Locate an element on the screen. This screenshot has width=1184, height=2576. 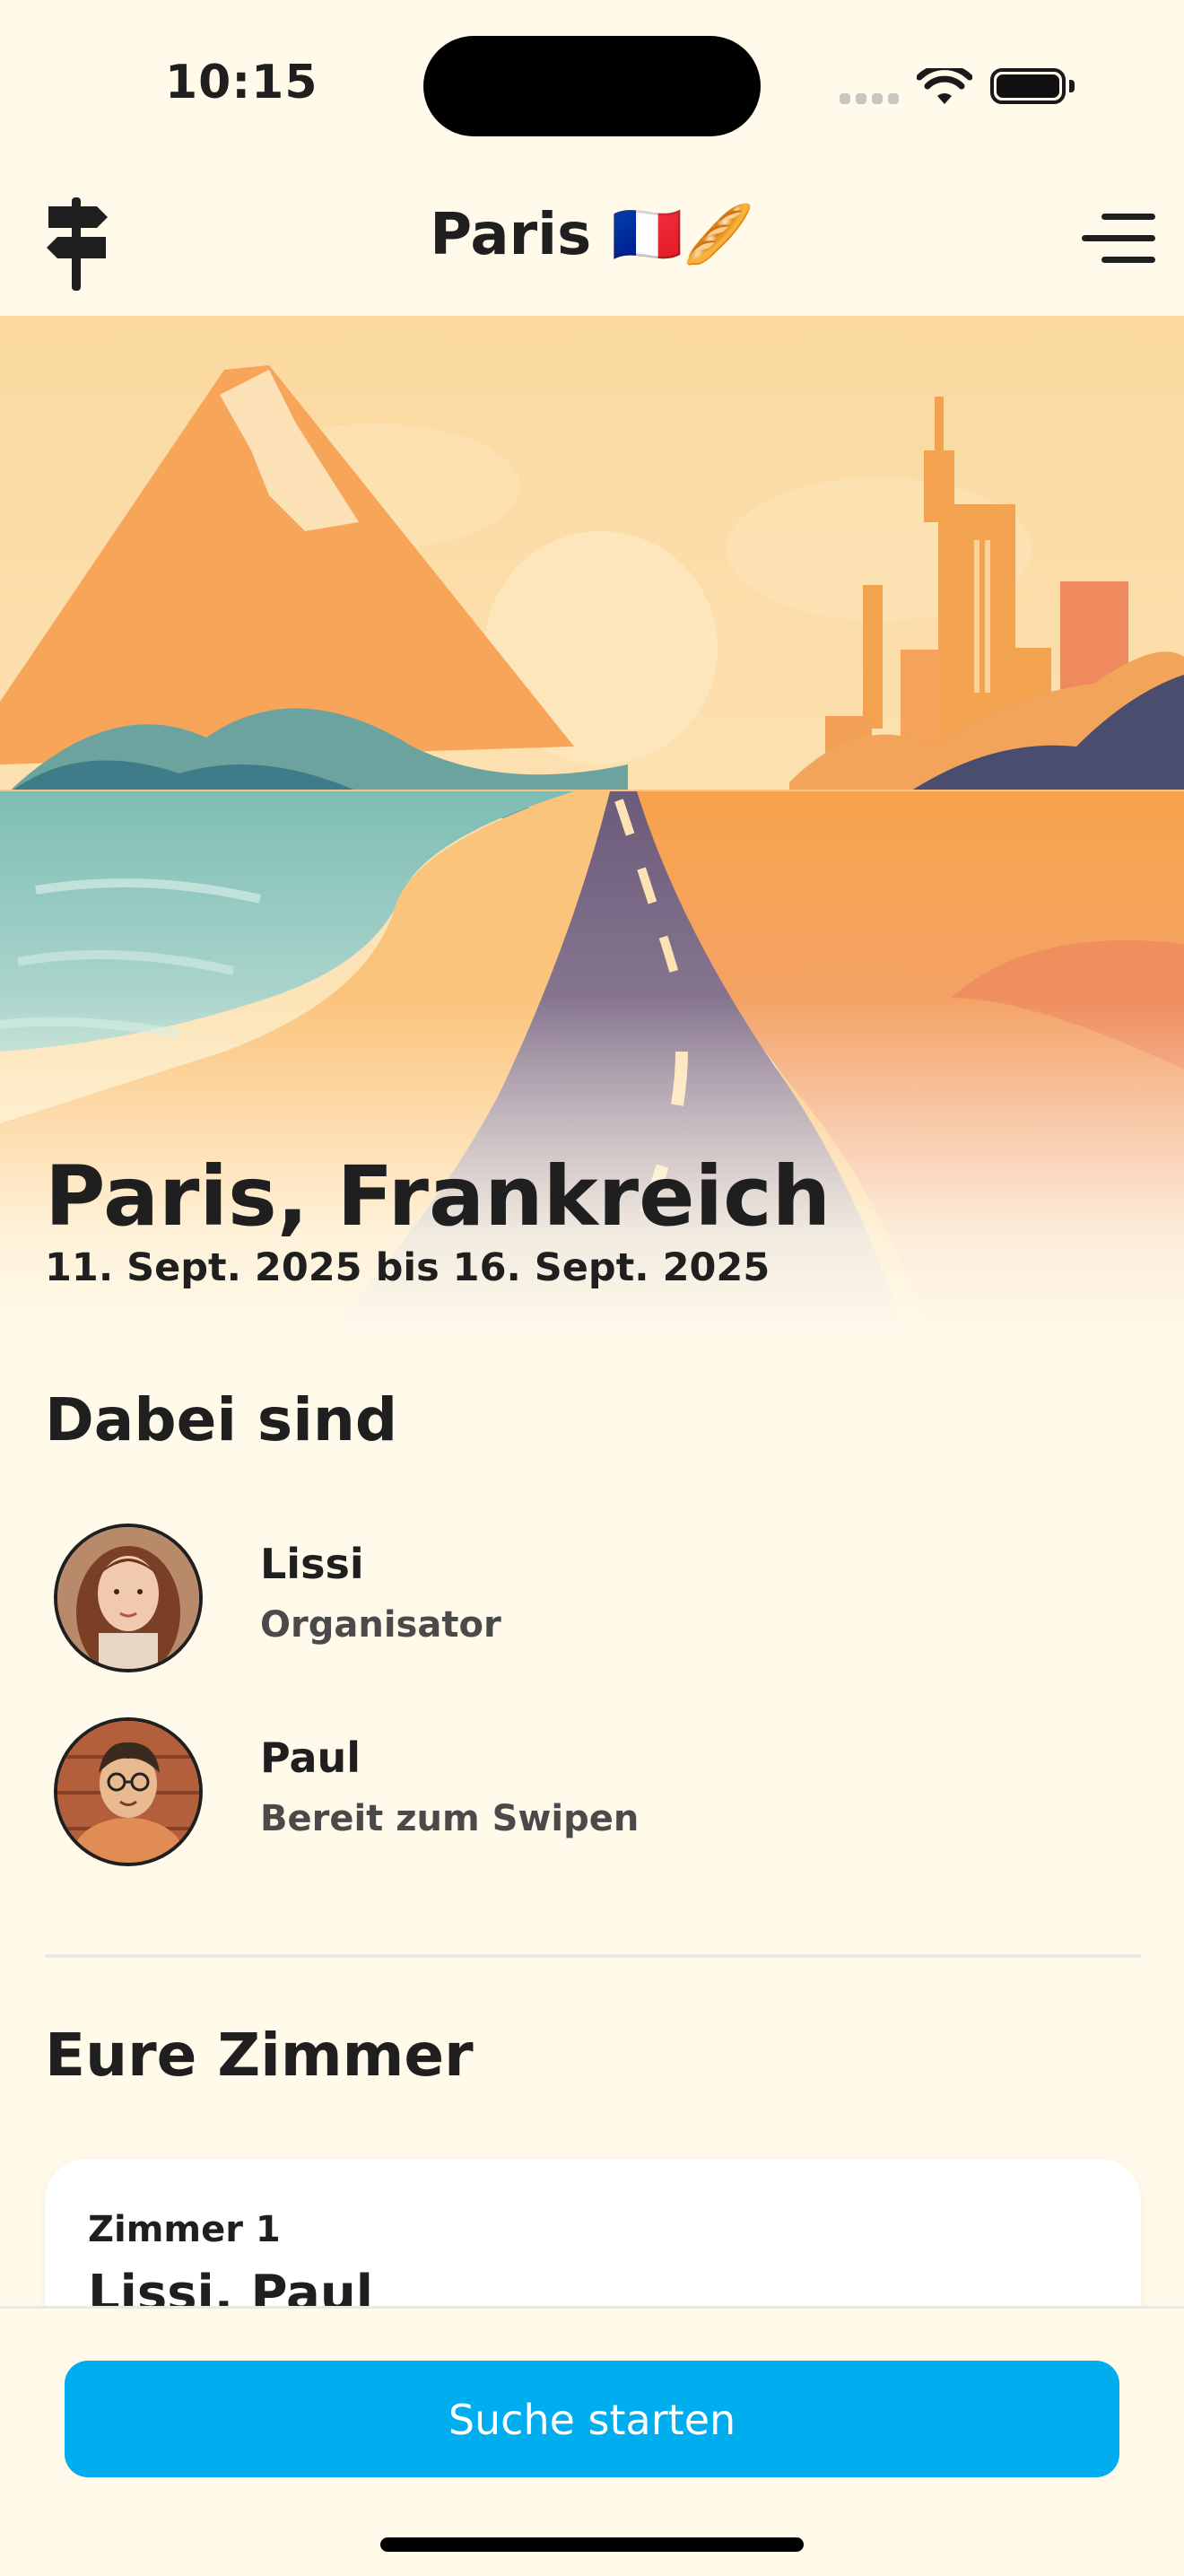
section-divider is located at coordinates (593, 1956).